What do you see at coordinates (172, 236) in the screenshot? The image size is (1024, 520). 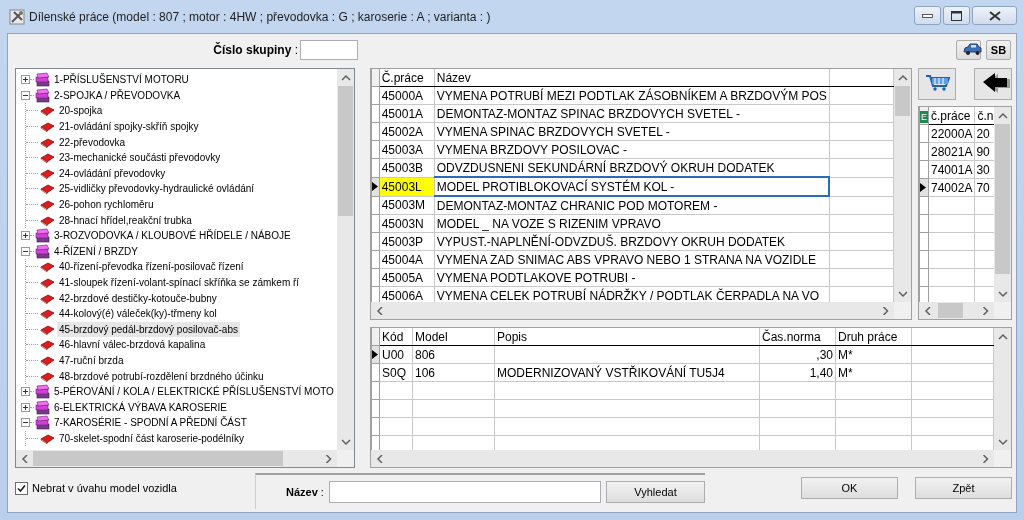 I see `tree-item: 3-ROZVODOVKA / KLOUBOVÉ HŘÍDELE / NÁBOJE` at bounding box center [172, 236].